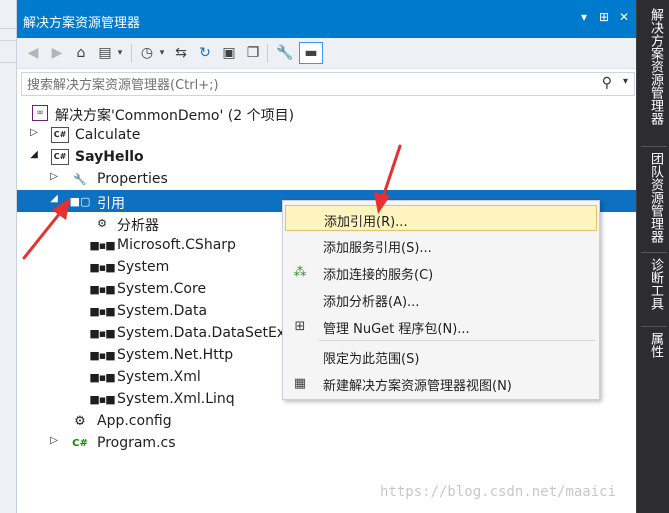  I want to click on tree-item-label: 引用, so click(111, 204).